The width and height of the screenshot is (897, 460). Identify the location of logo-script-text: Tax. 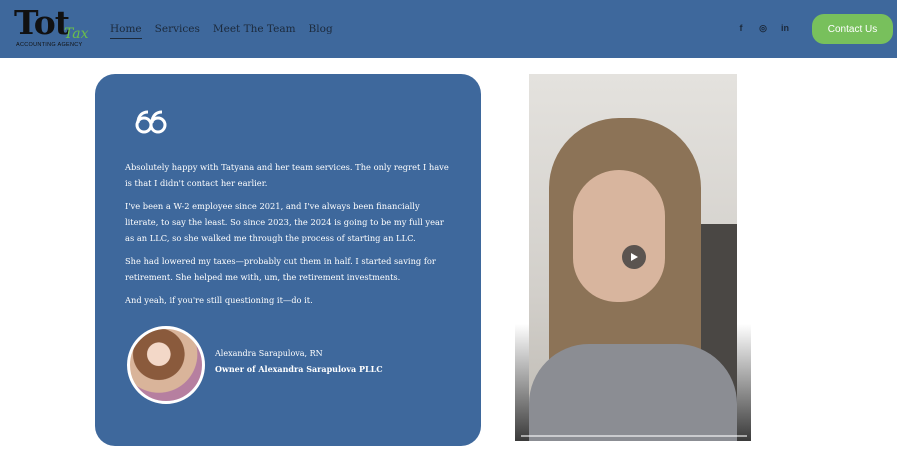
(76, 34).